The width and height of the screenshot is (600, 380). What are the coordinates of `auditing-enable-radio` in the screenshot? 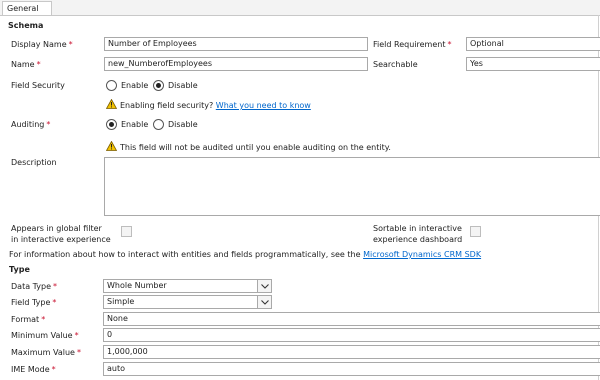 It's located at (111, 124).